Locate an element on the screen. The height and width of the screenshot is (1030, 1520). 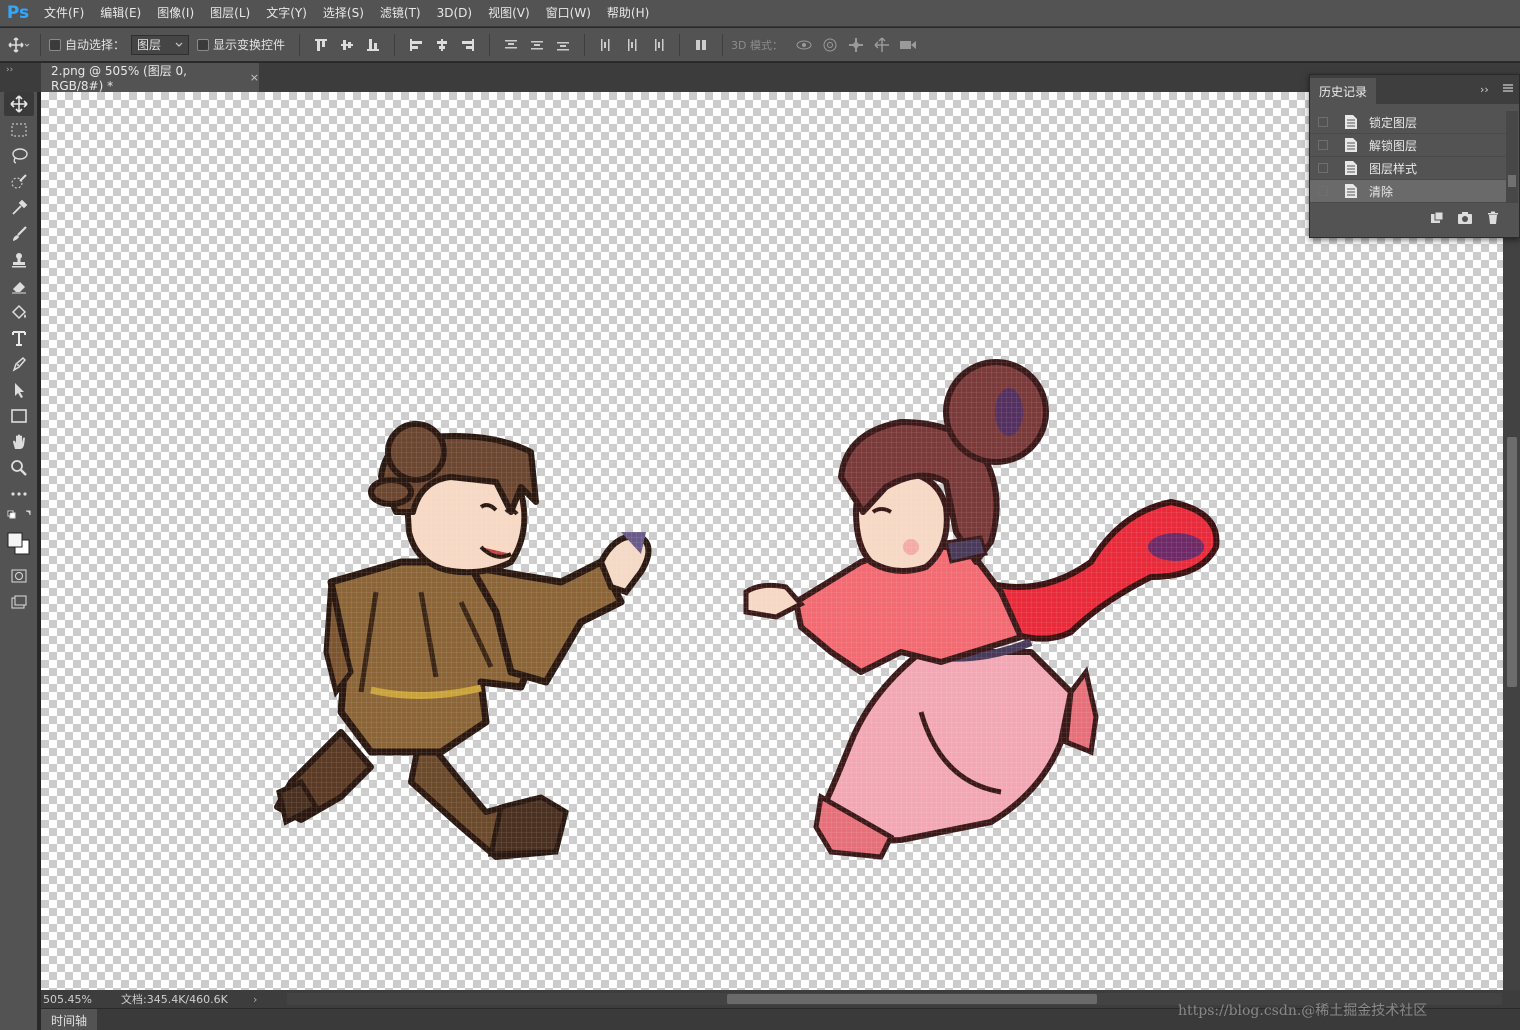
distribute-hcenter-icon is located at coordinates (632, 45).